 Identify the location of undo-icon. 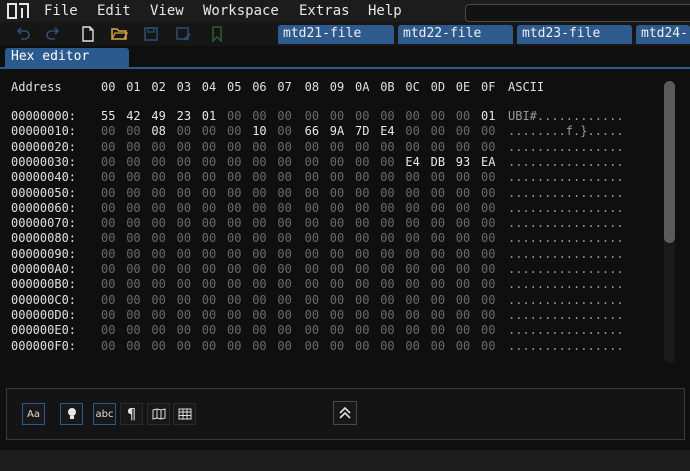
(23, 34).